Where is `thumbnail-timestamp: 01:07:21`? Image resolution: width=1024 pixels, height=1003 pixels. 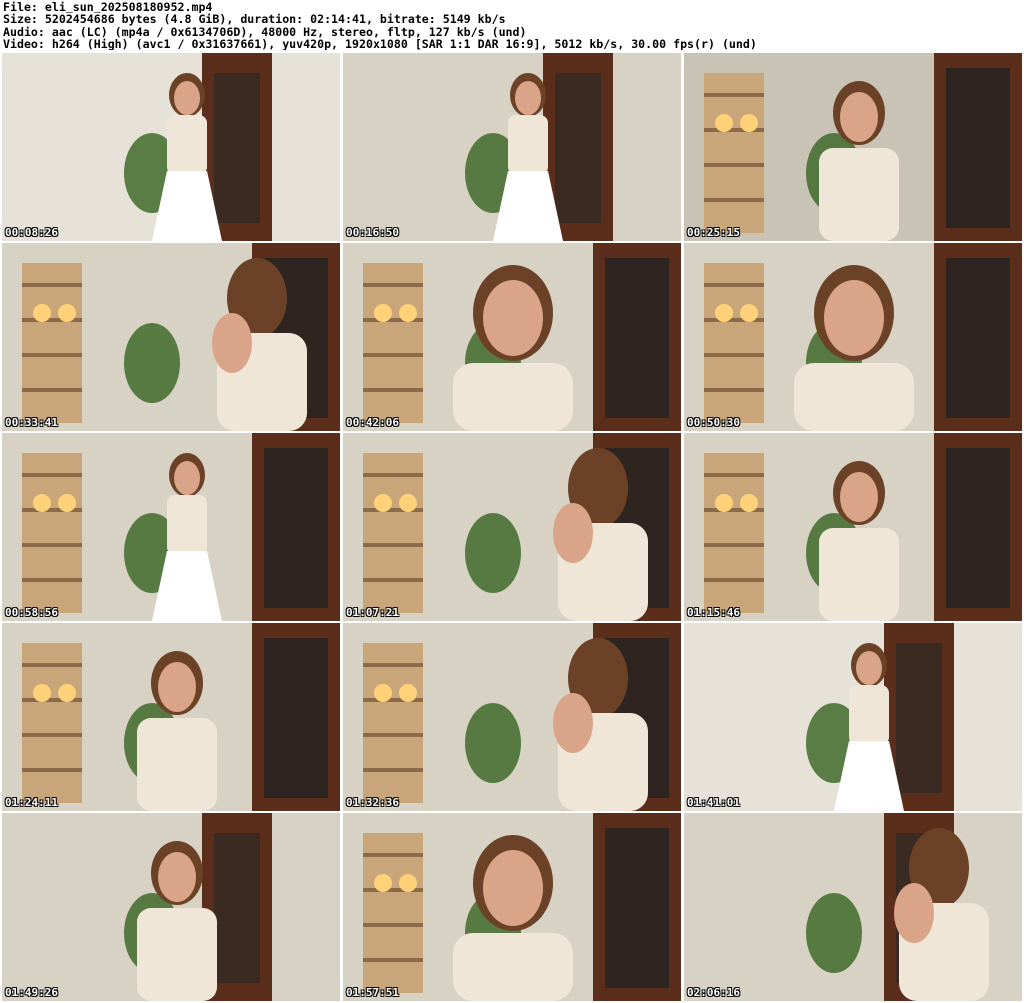 thumbnail-timestamp: 01:07:21 is located at coordinates (372, 612).